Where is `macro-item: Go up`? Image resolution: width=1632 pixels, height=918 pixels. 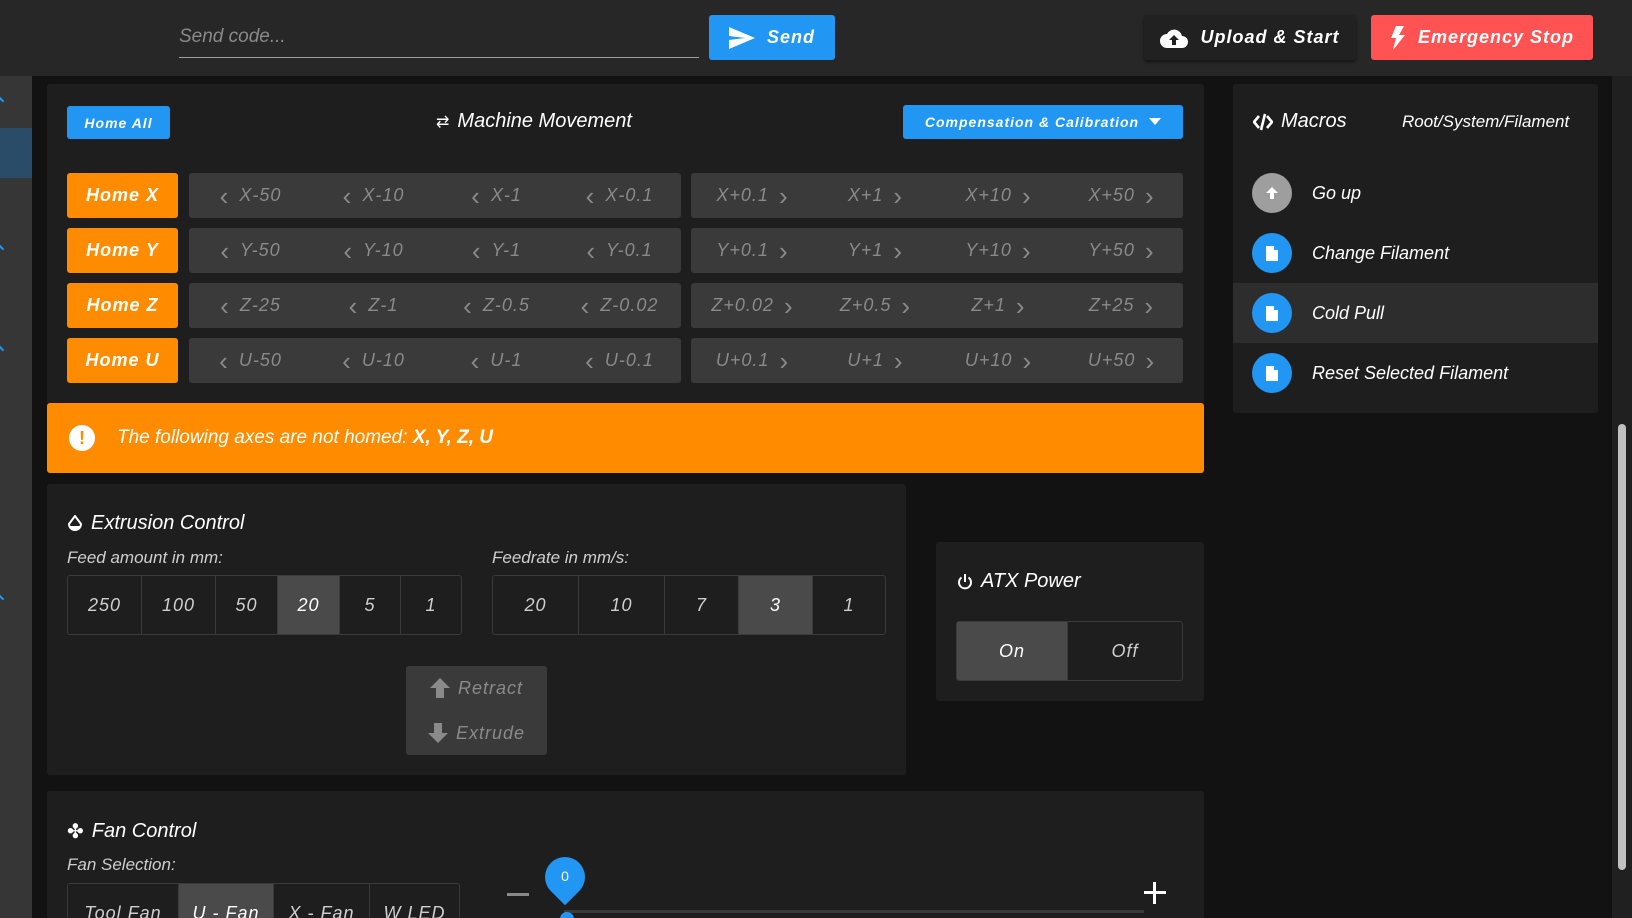 macro-item: Go up is located at coordinates (1415, 193).